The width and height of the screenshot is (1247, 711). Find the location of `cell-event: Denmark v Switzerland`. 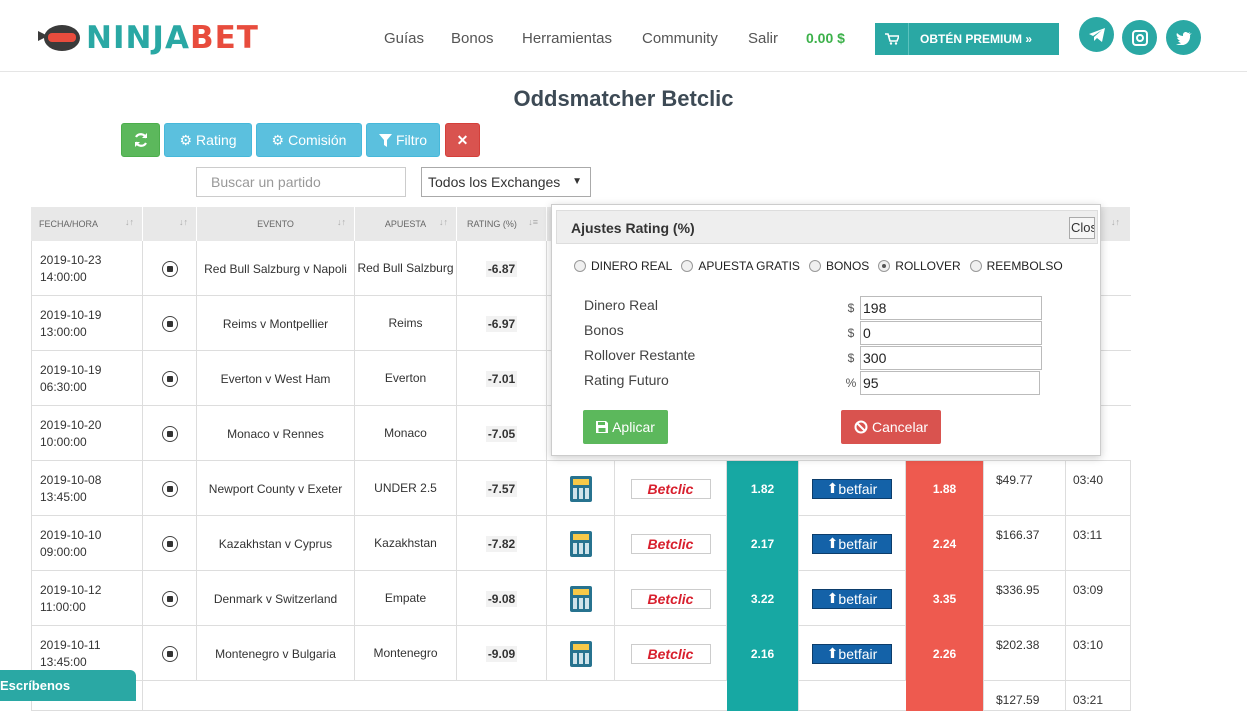

cell-event: Denmark v Switzerland is located at coordinates (276, 598).